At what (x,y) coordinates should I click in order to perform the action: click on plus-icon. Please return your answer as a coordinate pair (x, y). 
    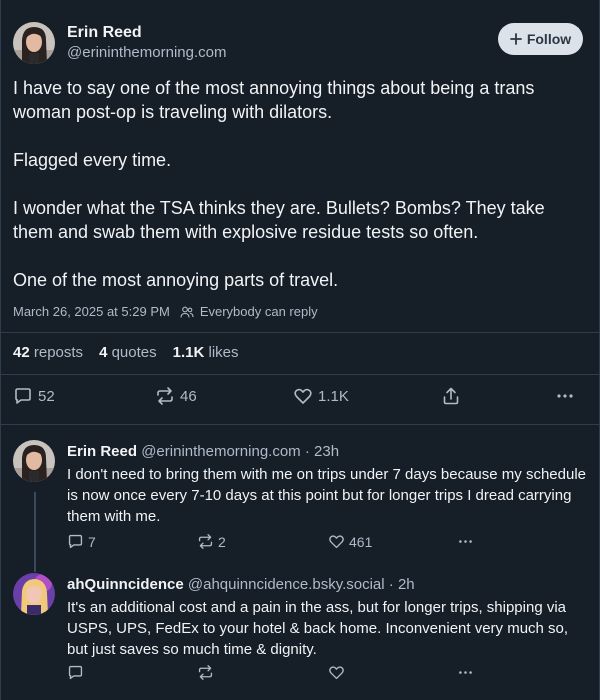
    Looking at the image, I should click on (515, 39).